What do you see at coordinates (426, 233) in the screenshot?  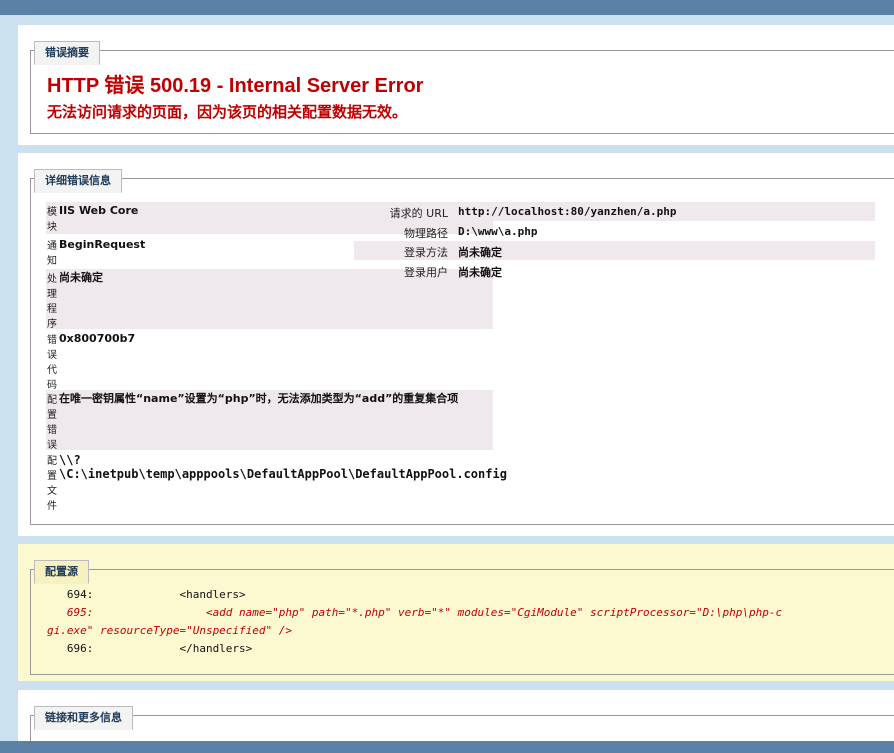 I see `detail-label: 物理路径` at bounding box center [426, 233].